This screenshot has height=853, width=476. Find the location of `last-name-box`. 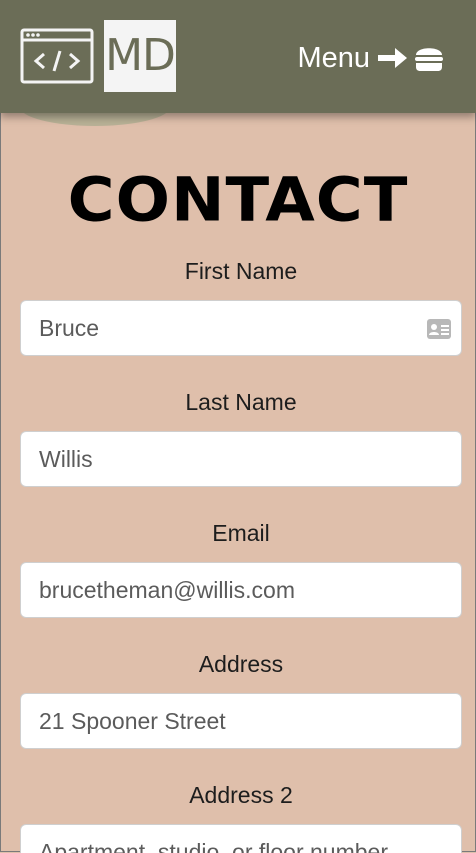

last-name-box is located at coordinates (241, 459).